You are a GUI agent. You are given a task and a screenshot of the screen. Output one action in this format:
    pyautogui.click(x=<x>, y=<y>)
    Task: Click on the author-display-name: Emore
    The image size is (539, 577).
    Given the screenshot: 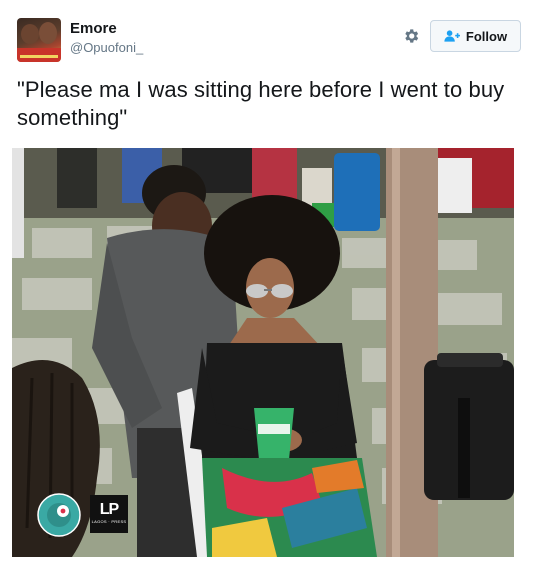 What is the action you would take?
    pyautogui.click(x=93, y=28)
    